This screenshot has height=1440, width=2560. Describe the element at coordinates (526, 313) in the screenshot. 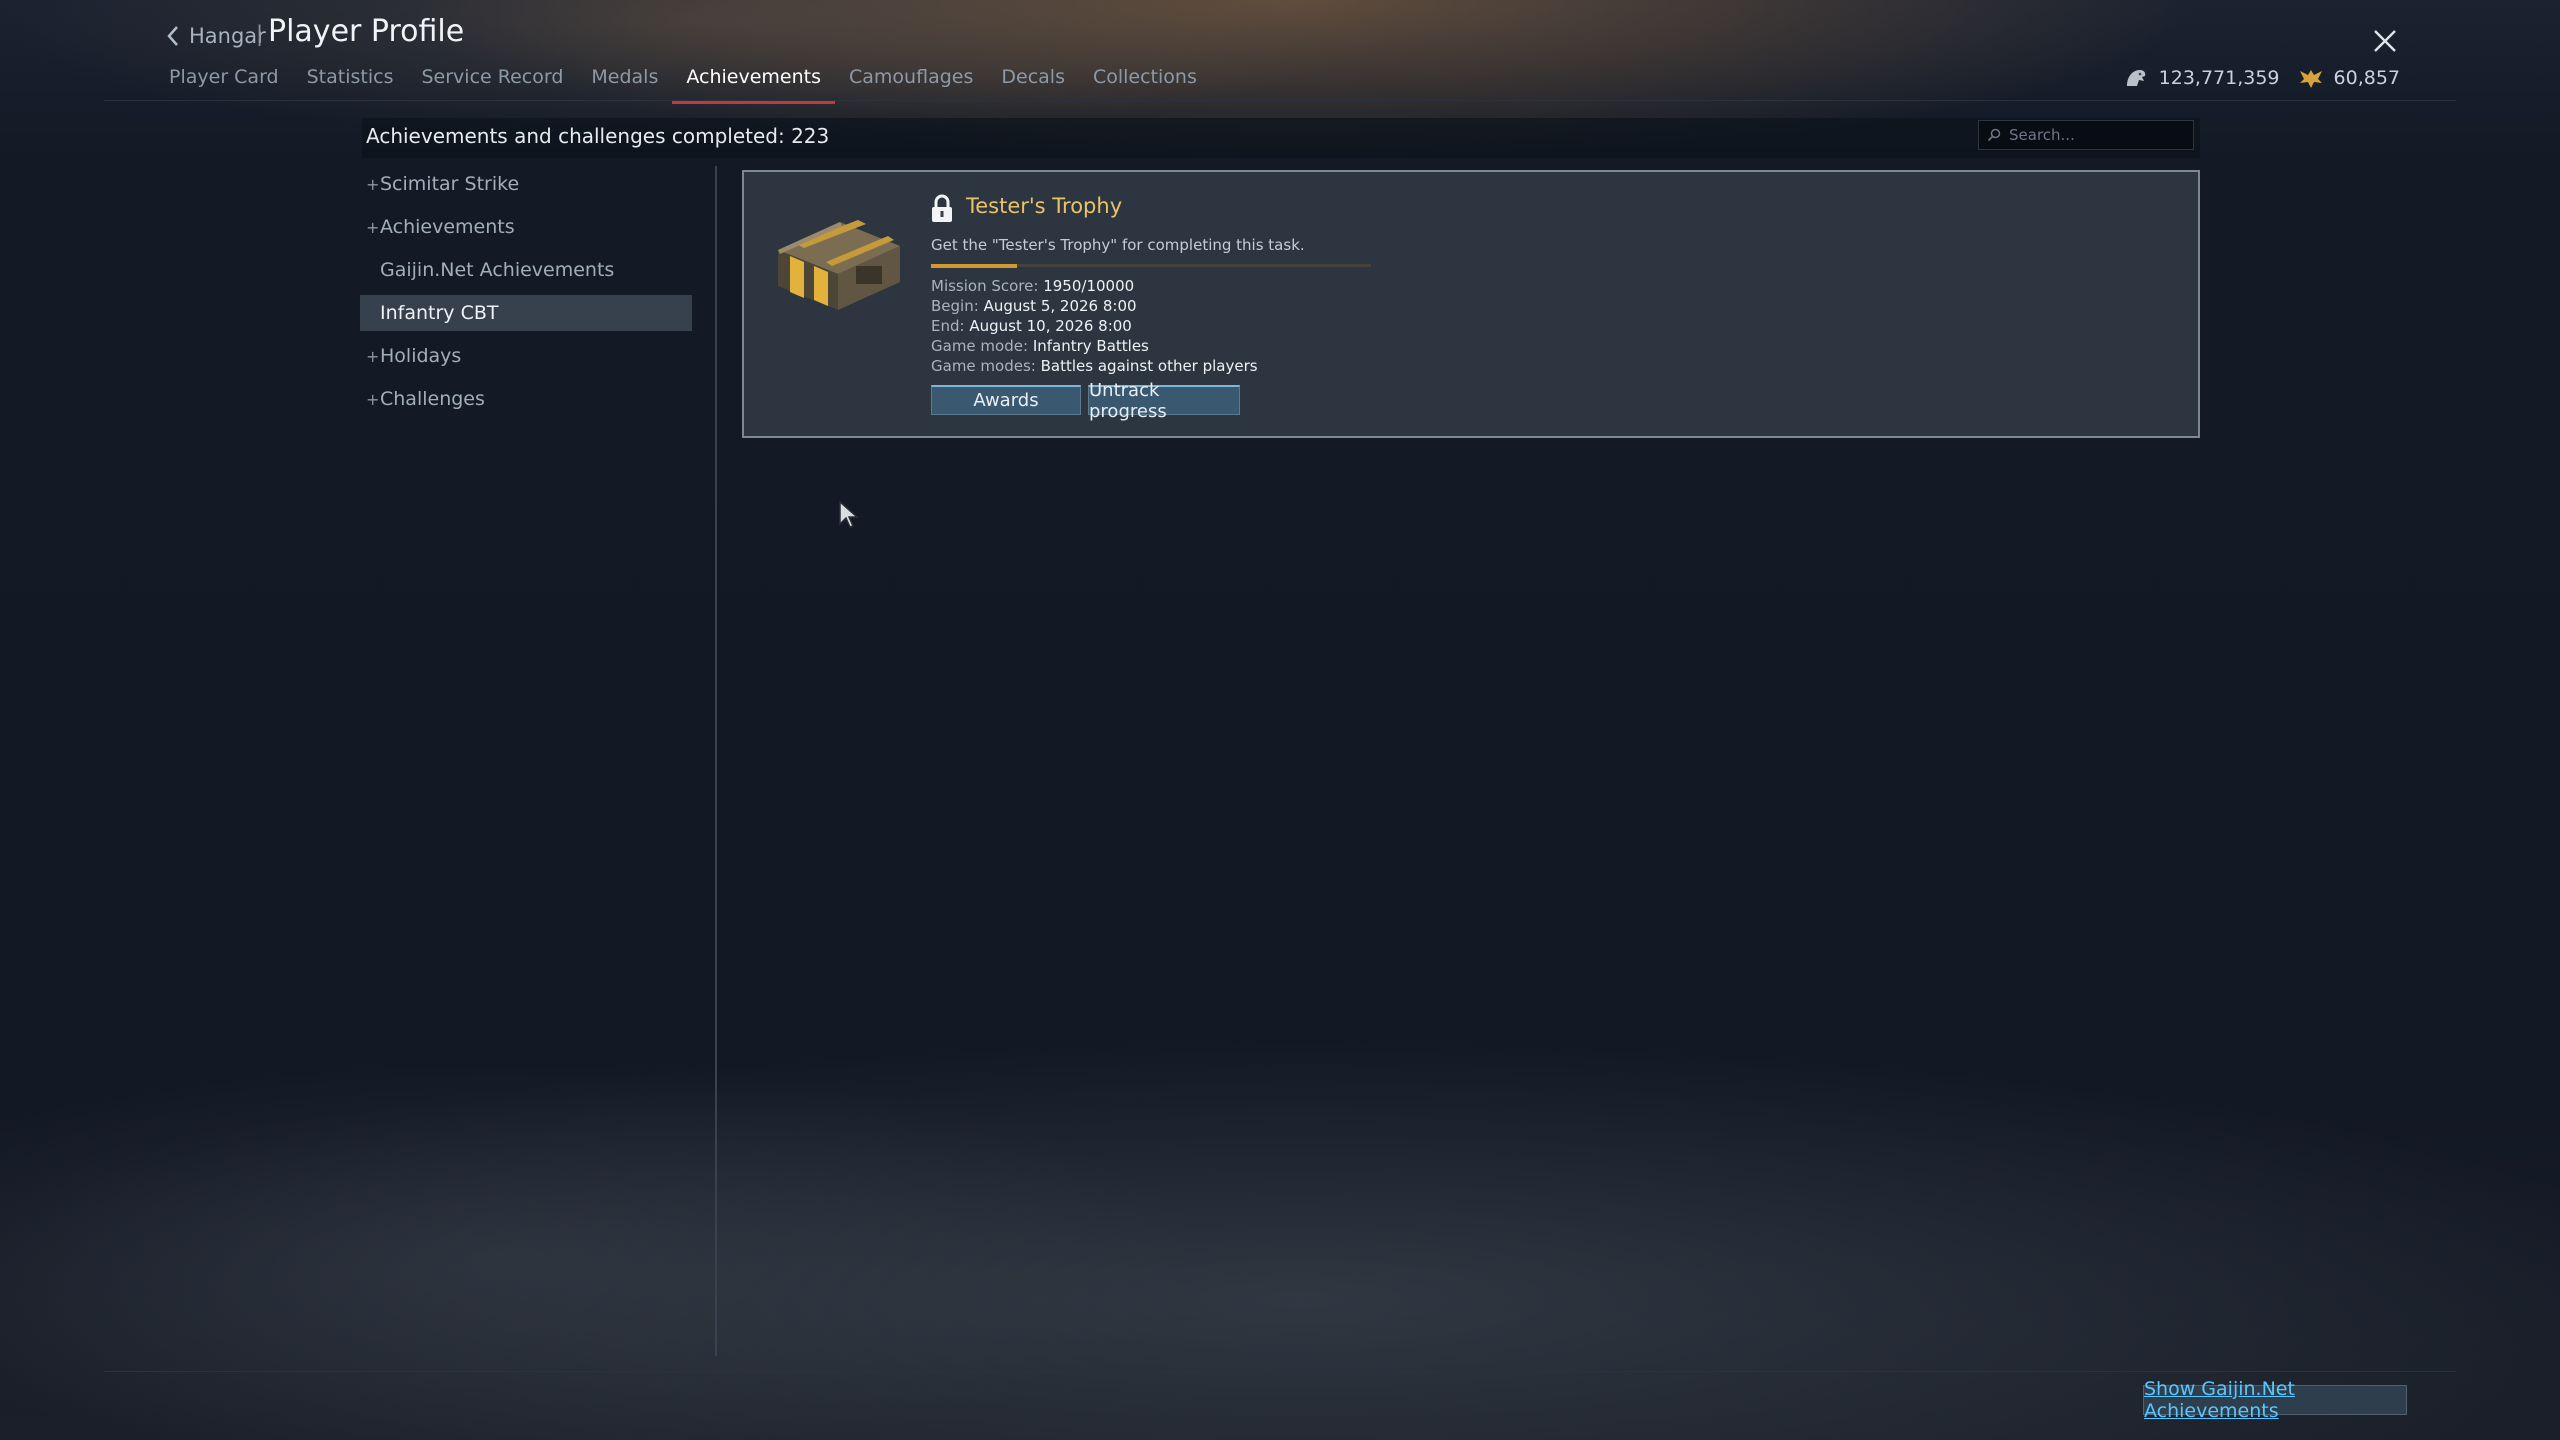

I see `sidebar-item-infantry-cbt: Infantry CBT` at that location.